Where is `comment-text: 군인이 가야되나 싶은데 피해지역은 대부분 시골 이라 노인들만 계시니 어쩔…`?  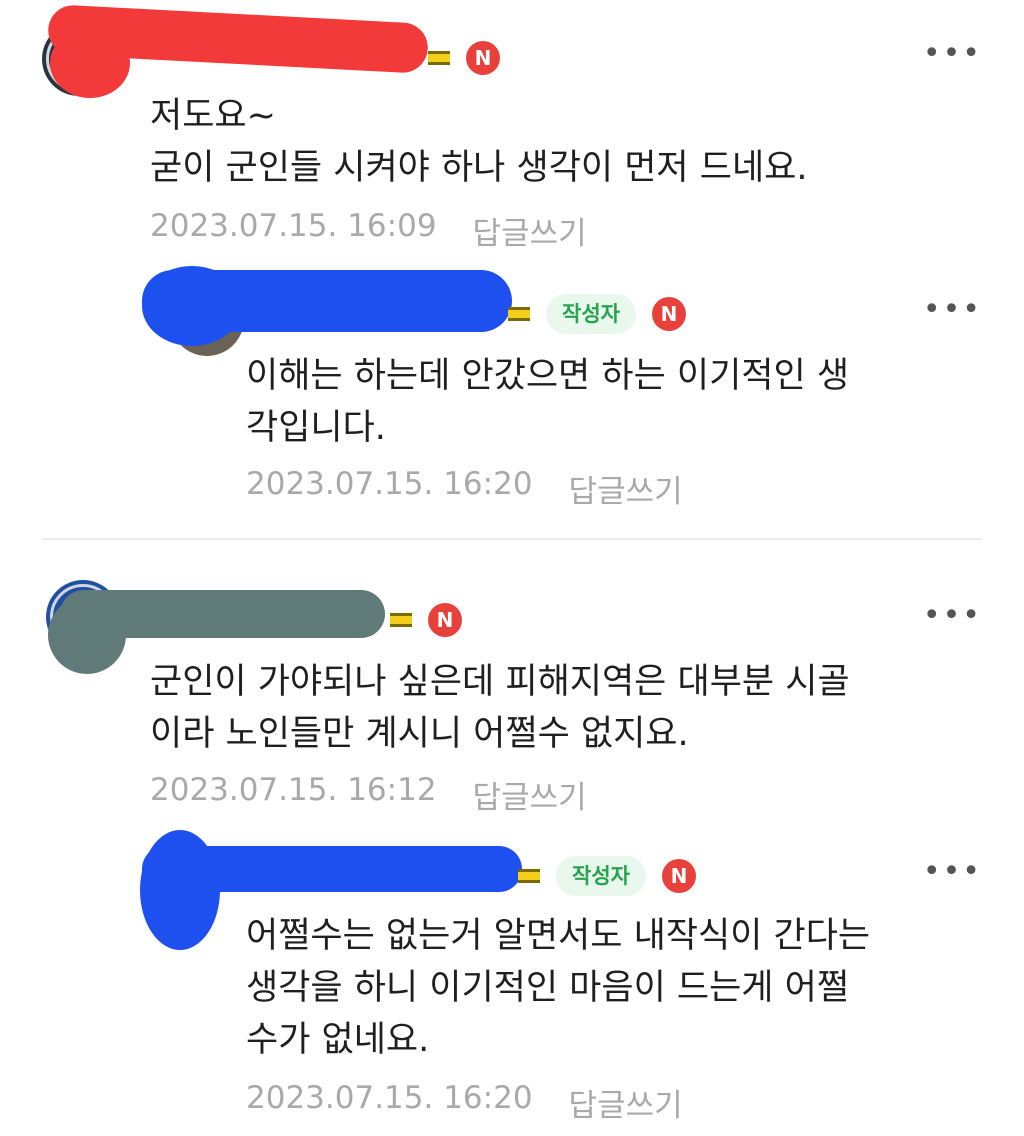
comment-text: 군인이 가야되나 싶은데 피해지역은 대부분 시골 이라 노인들만 계시니 어쩔… is located at coordinates (500, 708).